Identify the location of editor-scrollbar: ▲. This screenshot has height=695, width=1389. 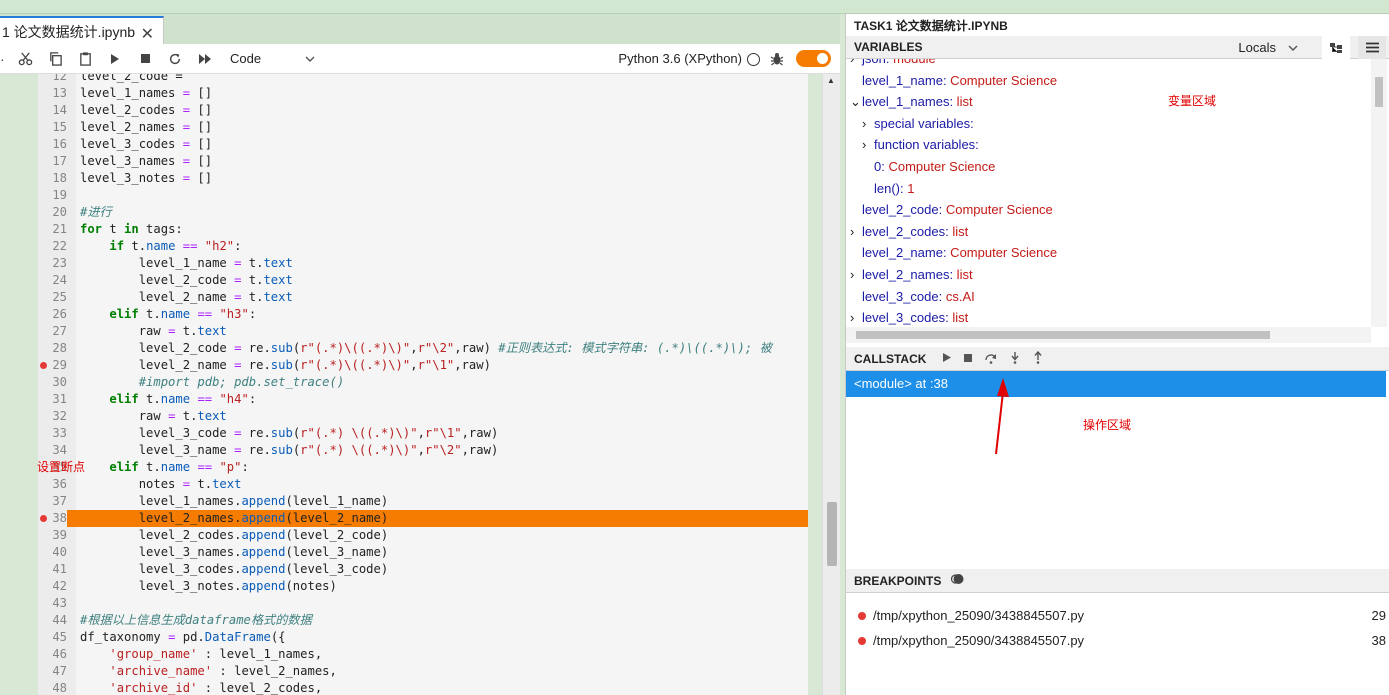
(831, 384).